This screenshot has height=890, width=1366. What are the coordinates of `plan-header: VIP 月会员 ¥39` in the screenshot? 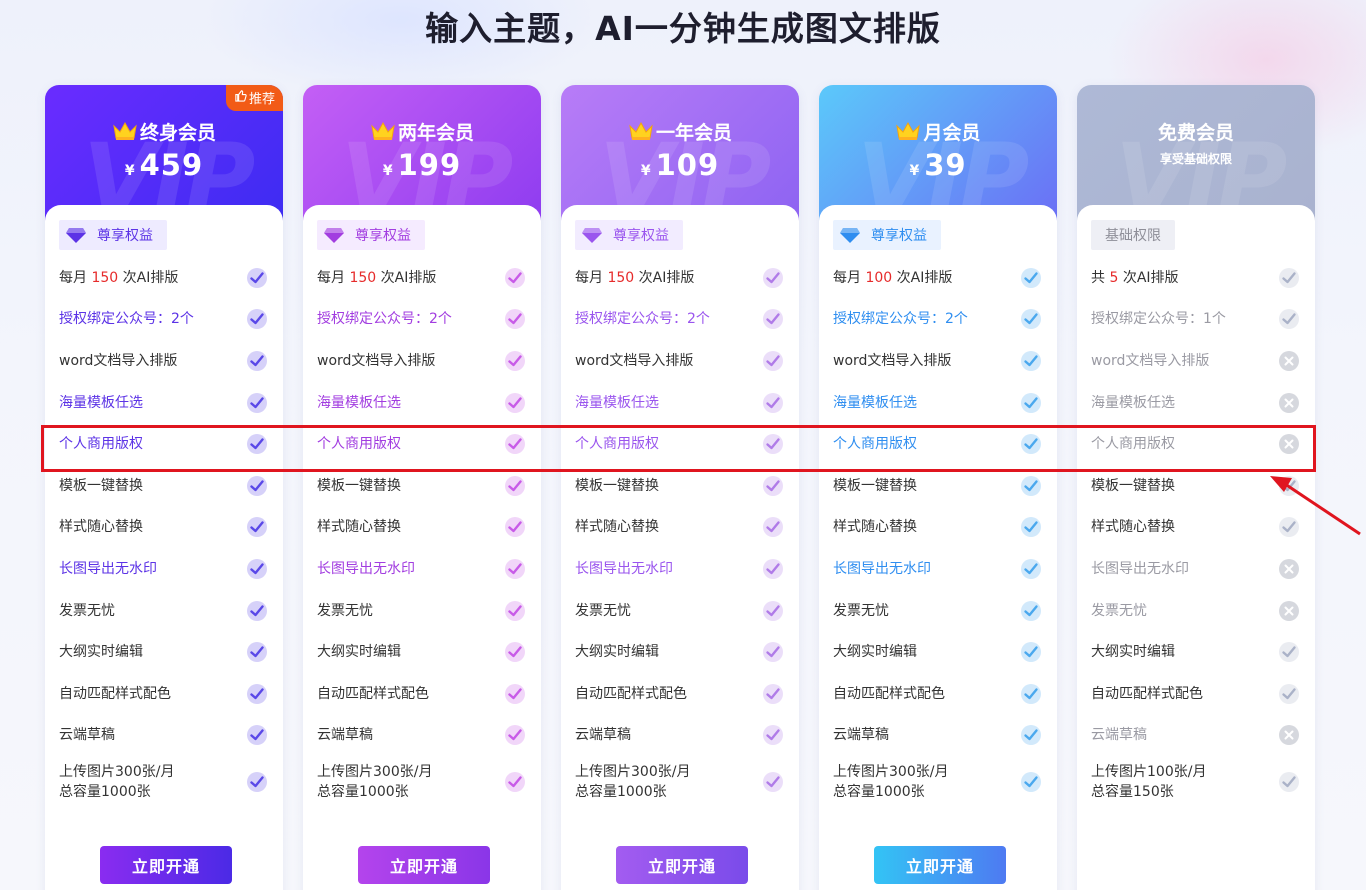 It's located at (938, 160).